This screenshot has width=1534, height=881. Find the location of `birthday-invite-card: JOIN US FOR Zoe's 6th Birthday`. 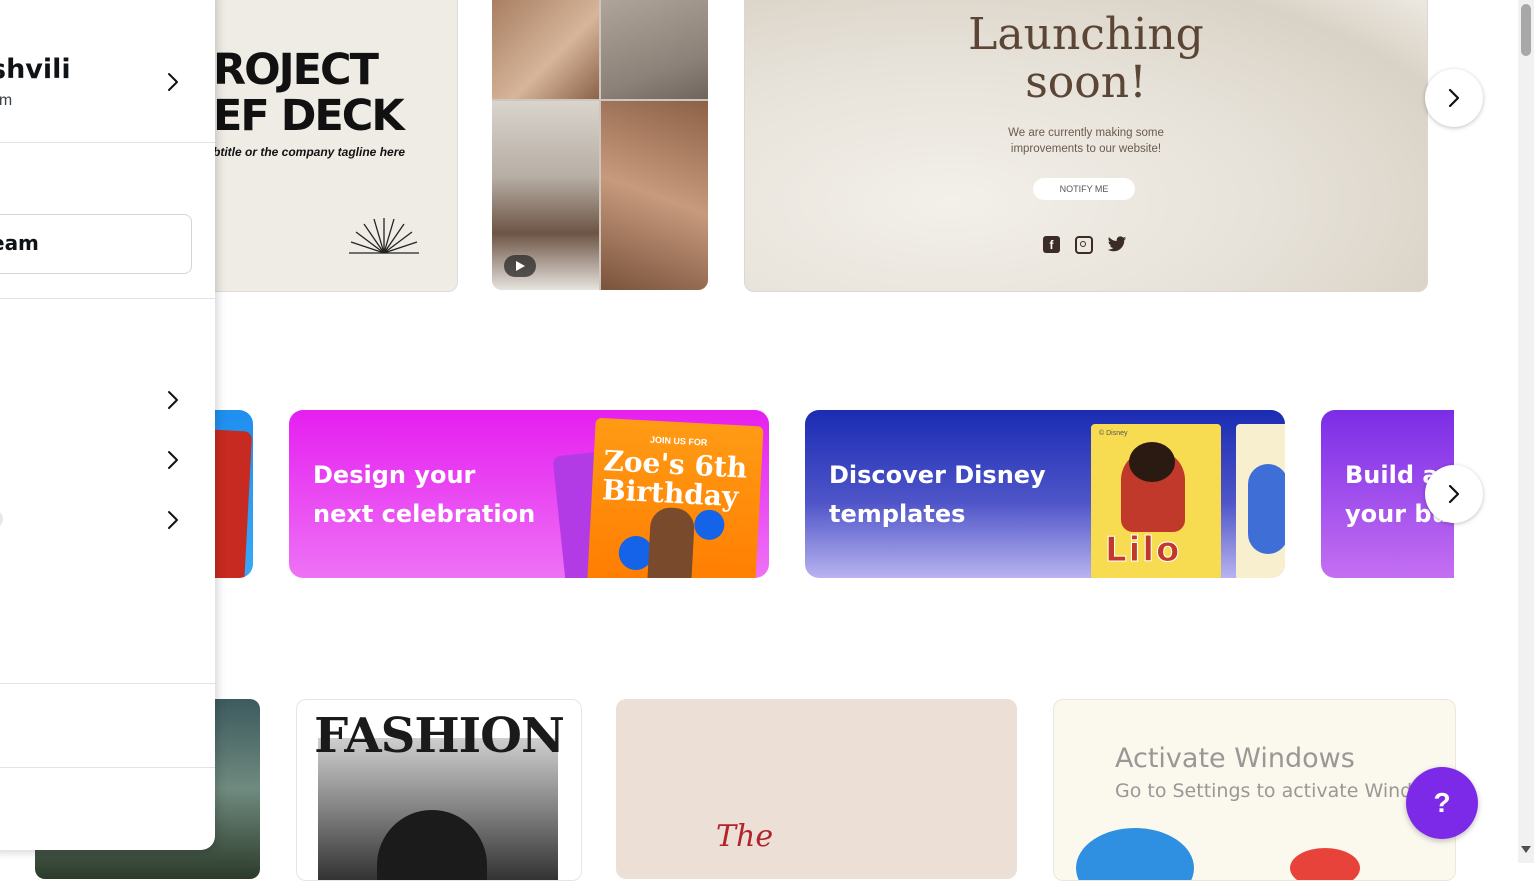

birthday-invite-card: JOIN US FOR Zoe's 6th Birthday is located at coordinates (675, 497).